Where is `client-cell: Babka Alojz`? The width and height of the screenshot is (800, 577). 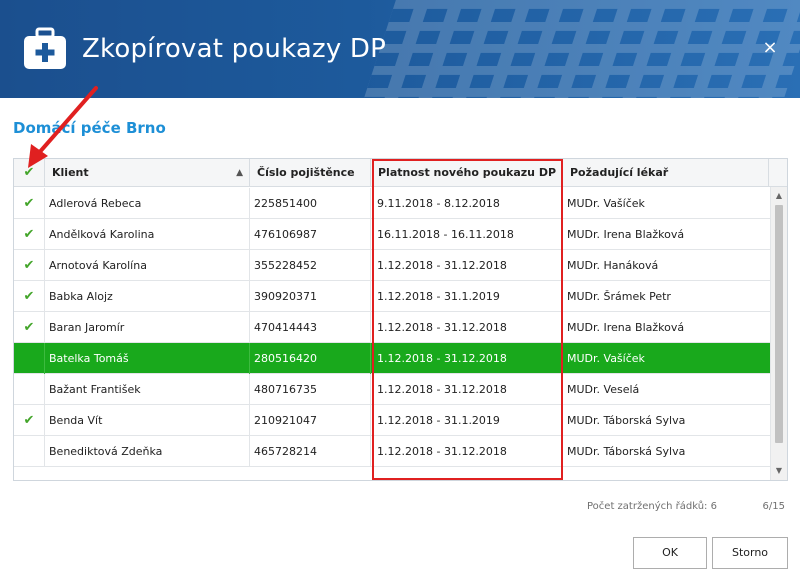
client-cell: Babka Alojz is located at coordinates (147, 296).